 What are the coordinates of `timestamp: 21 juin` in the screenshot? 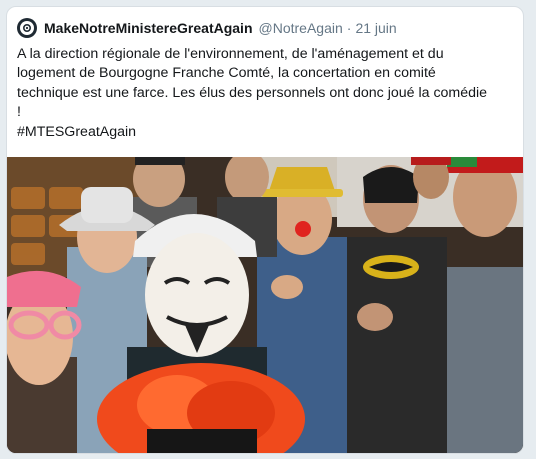 It's located at (375, 28).